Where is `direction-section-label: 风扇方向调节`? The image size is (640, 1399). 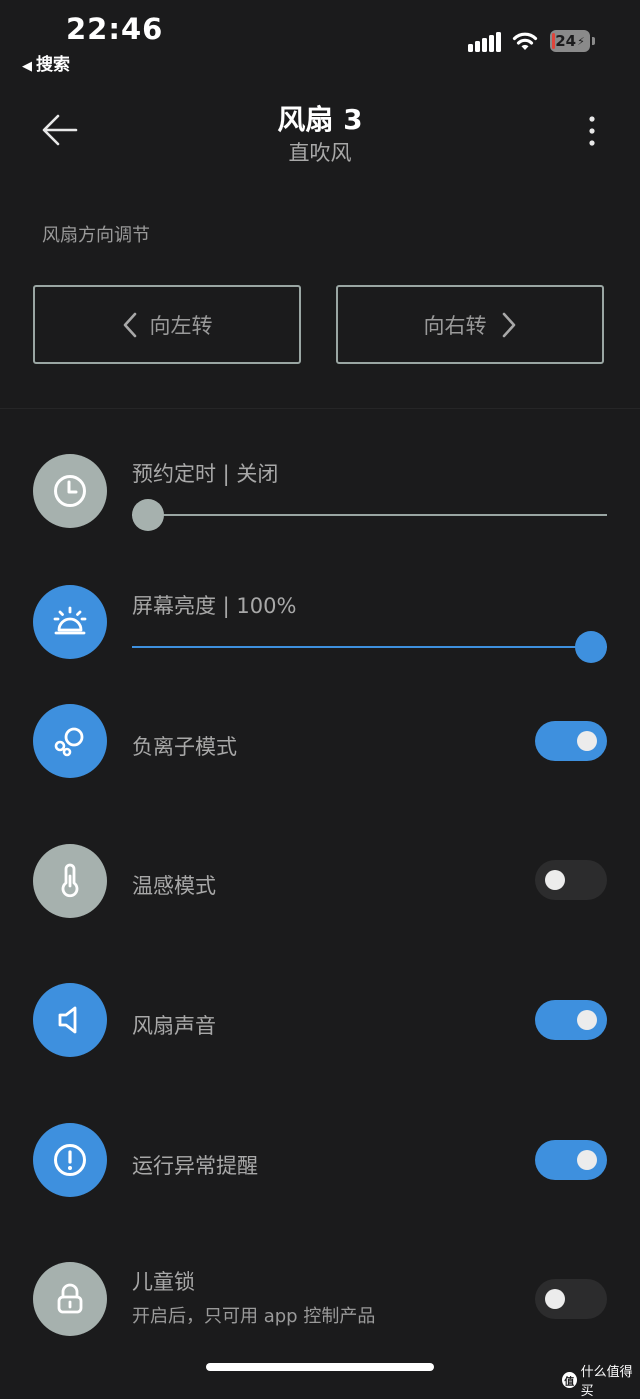 direction-section-label: 风扇方向调节 is located at coordinates (96, 235).